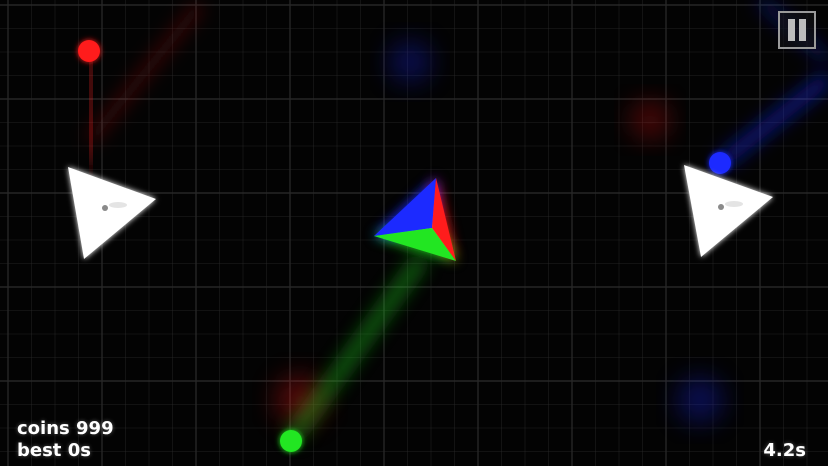 This screenshot has width=828, height=466. Describe the element at coordinates (791, 30) in the screenshot. I see `pause-icon` at that location.